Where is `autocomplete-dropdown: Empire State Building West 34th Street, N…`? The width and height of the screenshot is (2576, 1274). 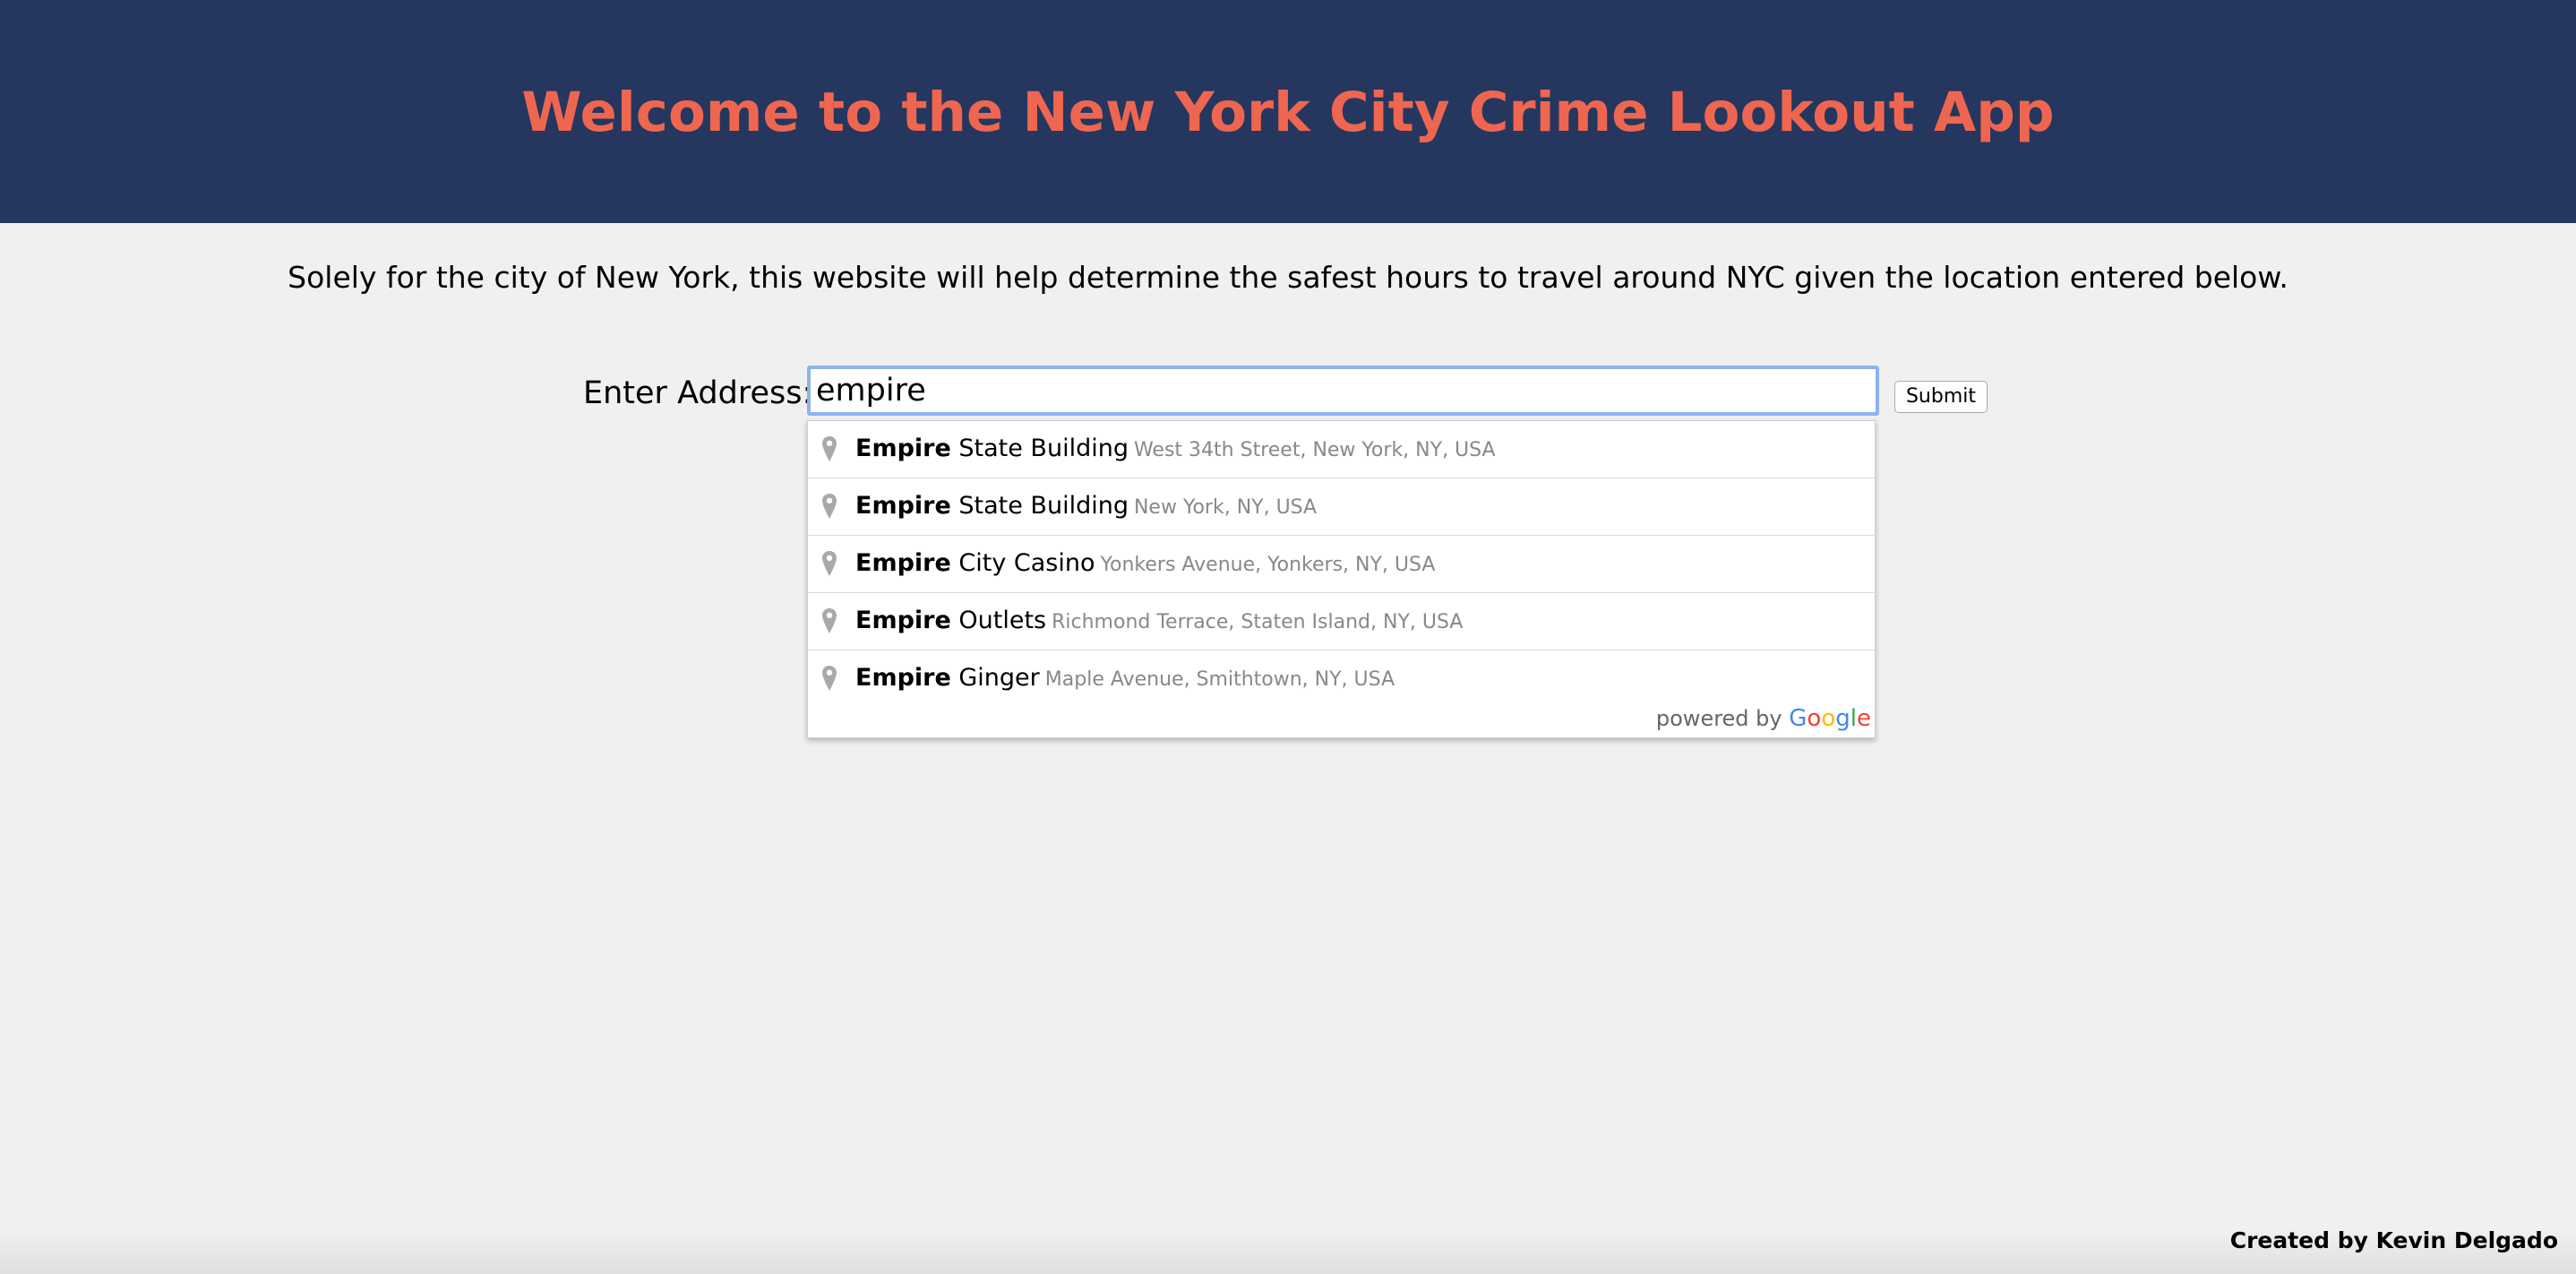 autocomplete-dropdown: Empire State Building West 34th Street, N… is located at coordinates (1341, 579).